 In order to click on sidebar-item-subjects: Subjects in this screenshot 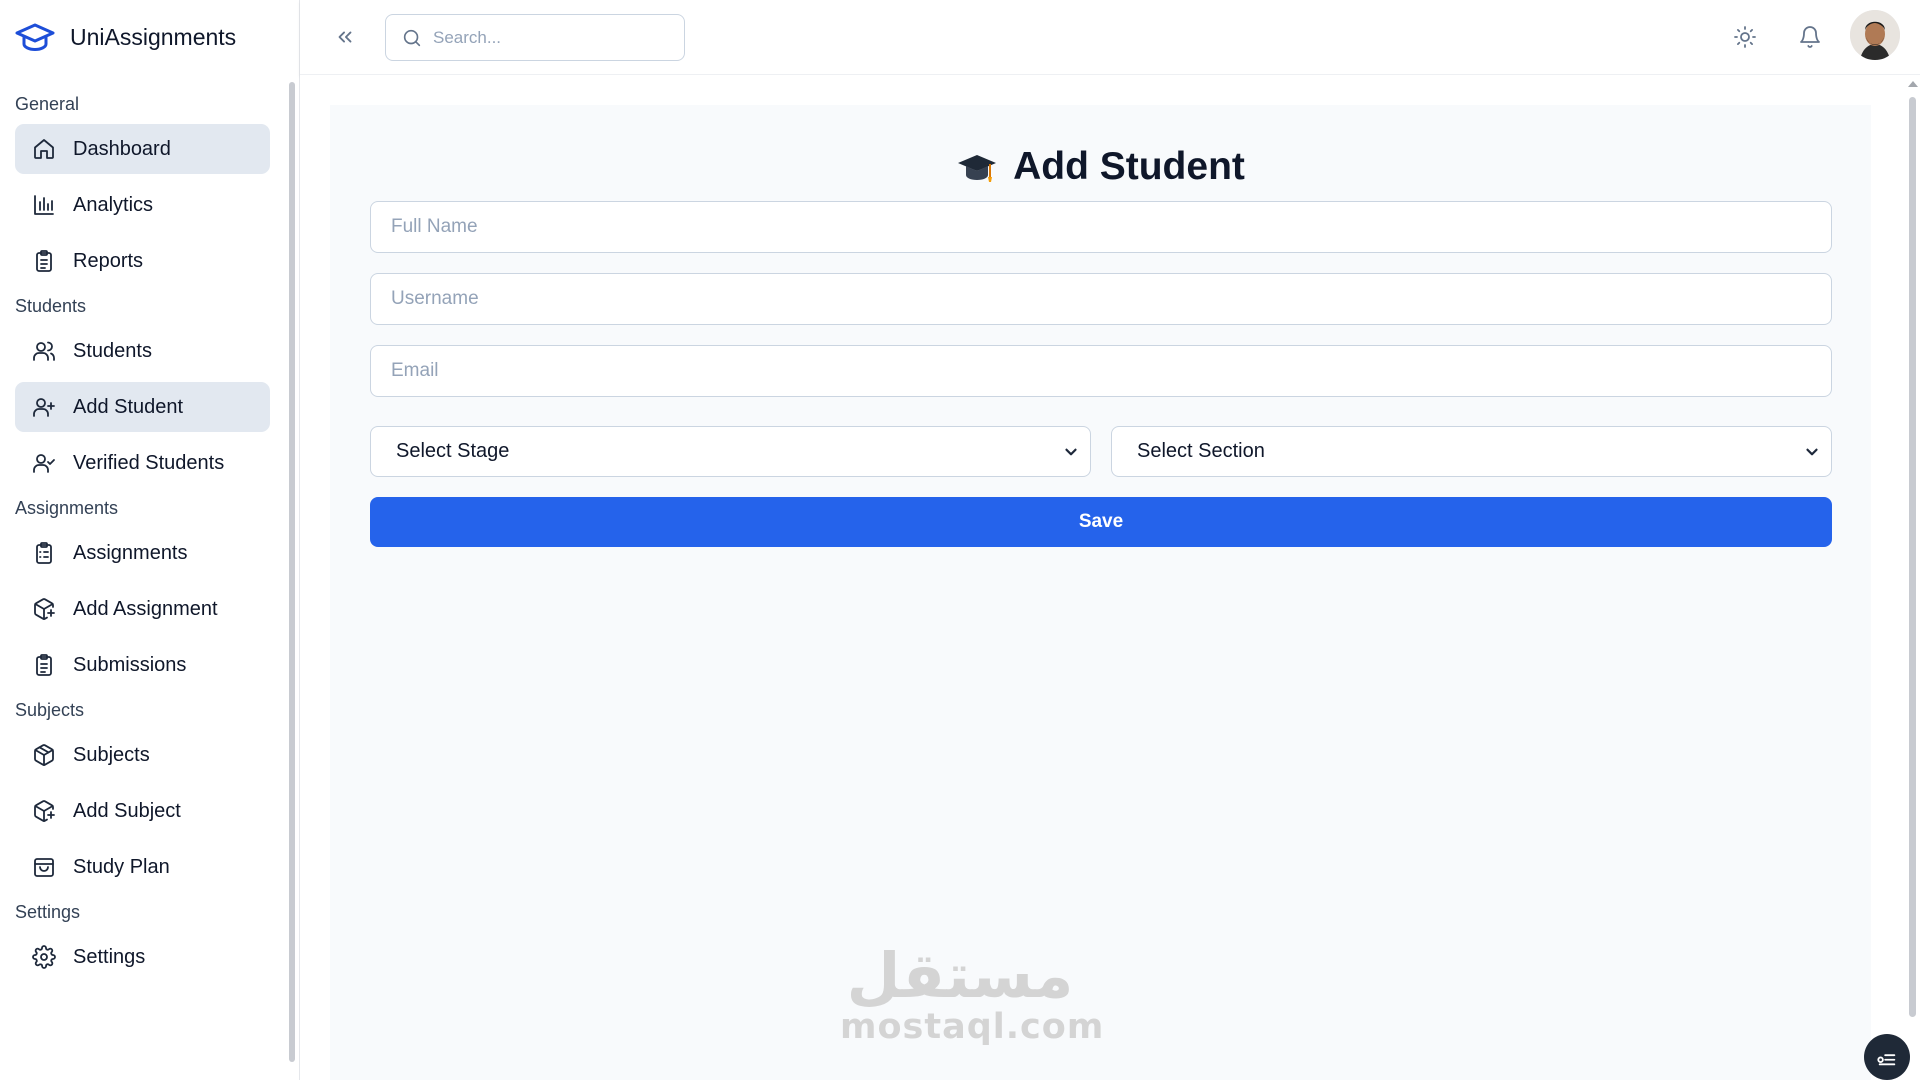, I will do `click(142, 755)`.